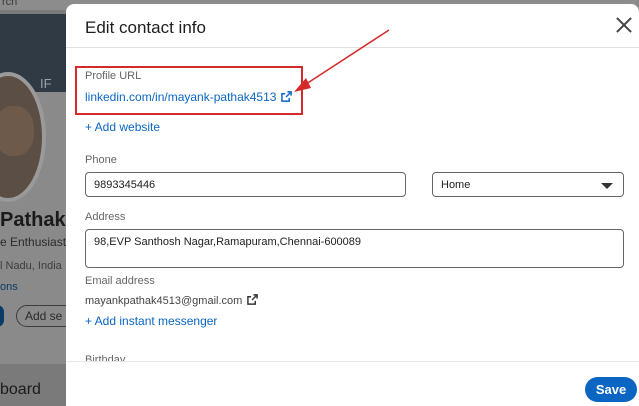  I want to click on avatar-face, so click(17, 131).